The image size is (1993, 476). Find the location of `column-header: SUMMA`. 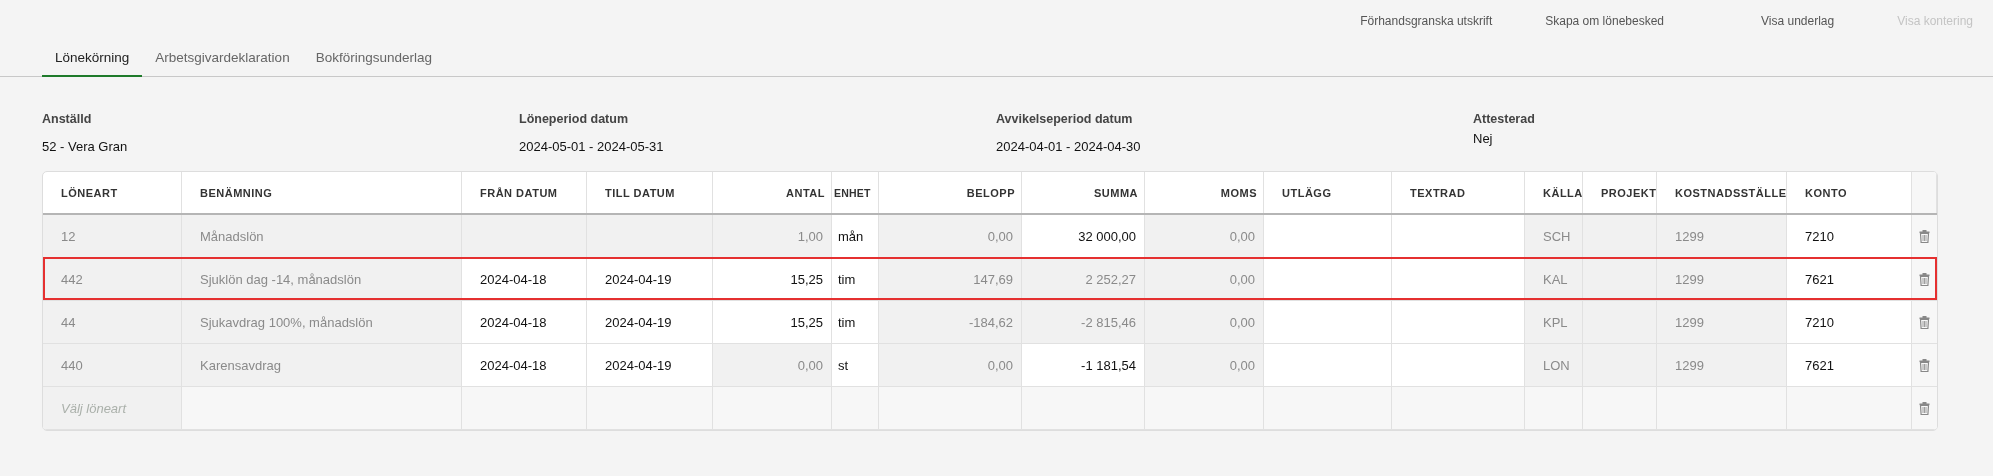

column-header: SUMMA is located at coordinates (1083, 192).